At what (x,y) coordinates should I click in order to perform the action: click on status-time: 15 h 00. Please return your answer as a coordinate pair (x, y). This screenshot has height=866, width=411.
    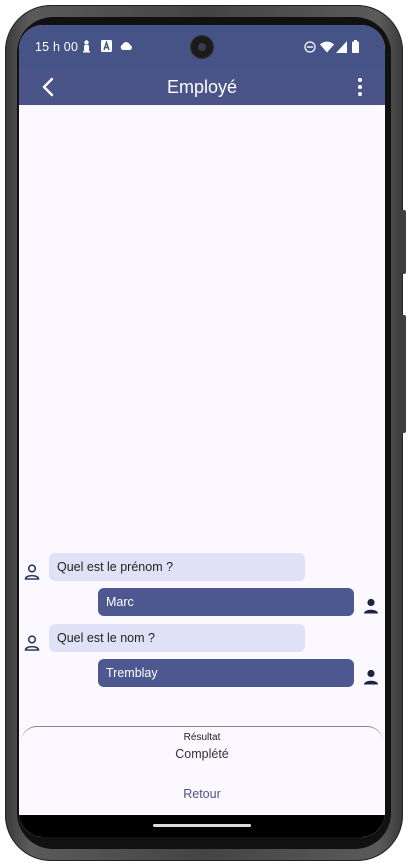
    Looking at the image, I should click on (57, 47).